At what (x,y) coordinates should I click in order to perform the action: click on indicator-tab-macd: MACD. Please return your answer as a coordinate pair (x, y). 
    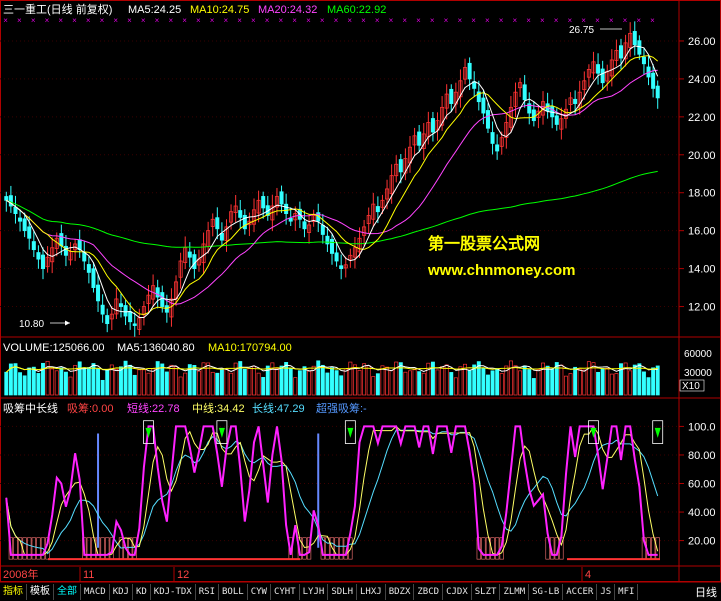
    Looking at the image, I should click on (95, 592).